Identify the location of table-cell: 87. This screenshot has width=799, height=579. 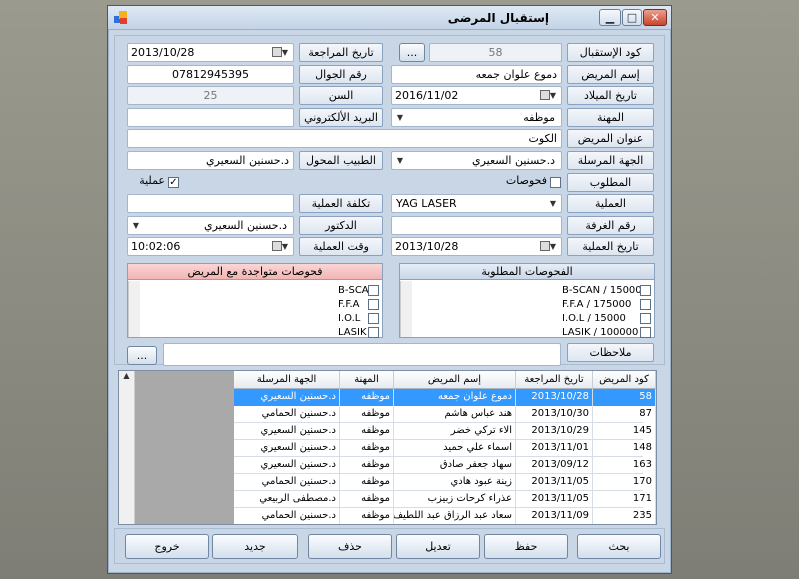
(624, 414).